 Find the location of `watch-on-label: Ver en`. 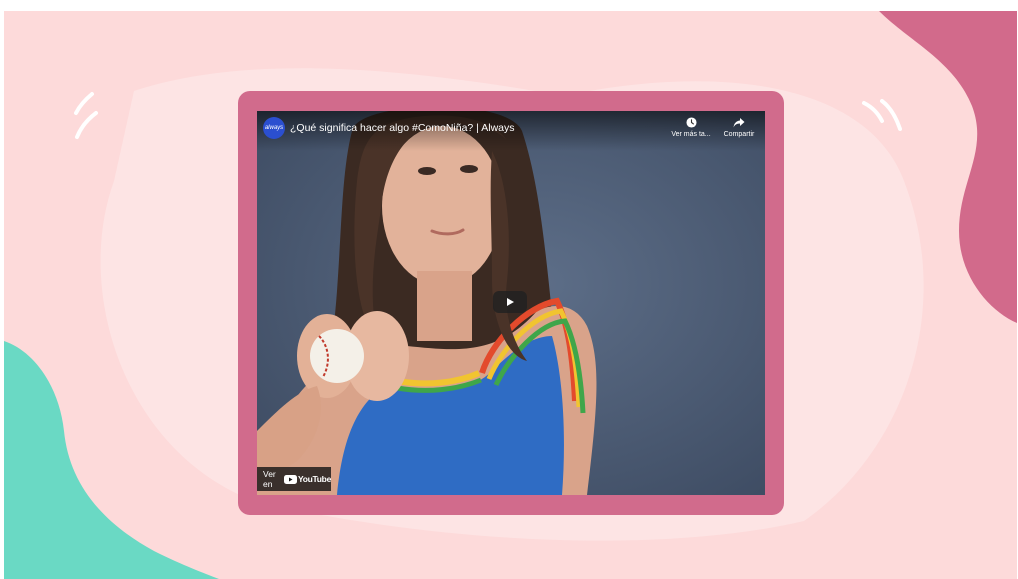

watch-on-label: Ver en is located at coordinates (269, 479).